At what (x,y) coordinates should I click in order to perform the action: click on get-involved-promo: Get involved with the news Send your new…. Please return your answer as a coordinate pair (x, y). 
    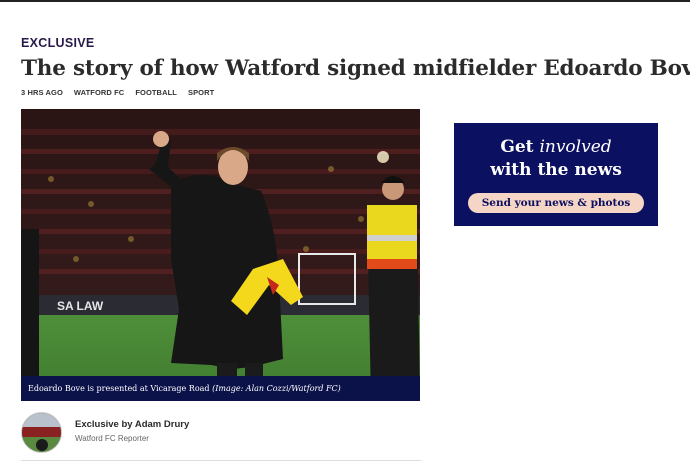
    Looking at the image, I should click on (556, 174).